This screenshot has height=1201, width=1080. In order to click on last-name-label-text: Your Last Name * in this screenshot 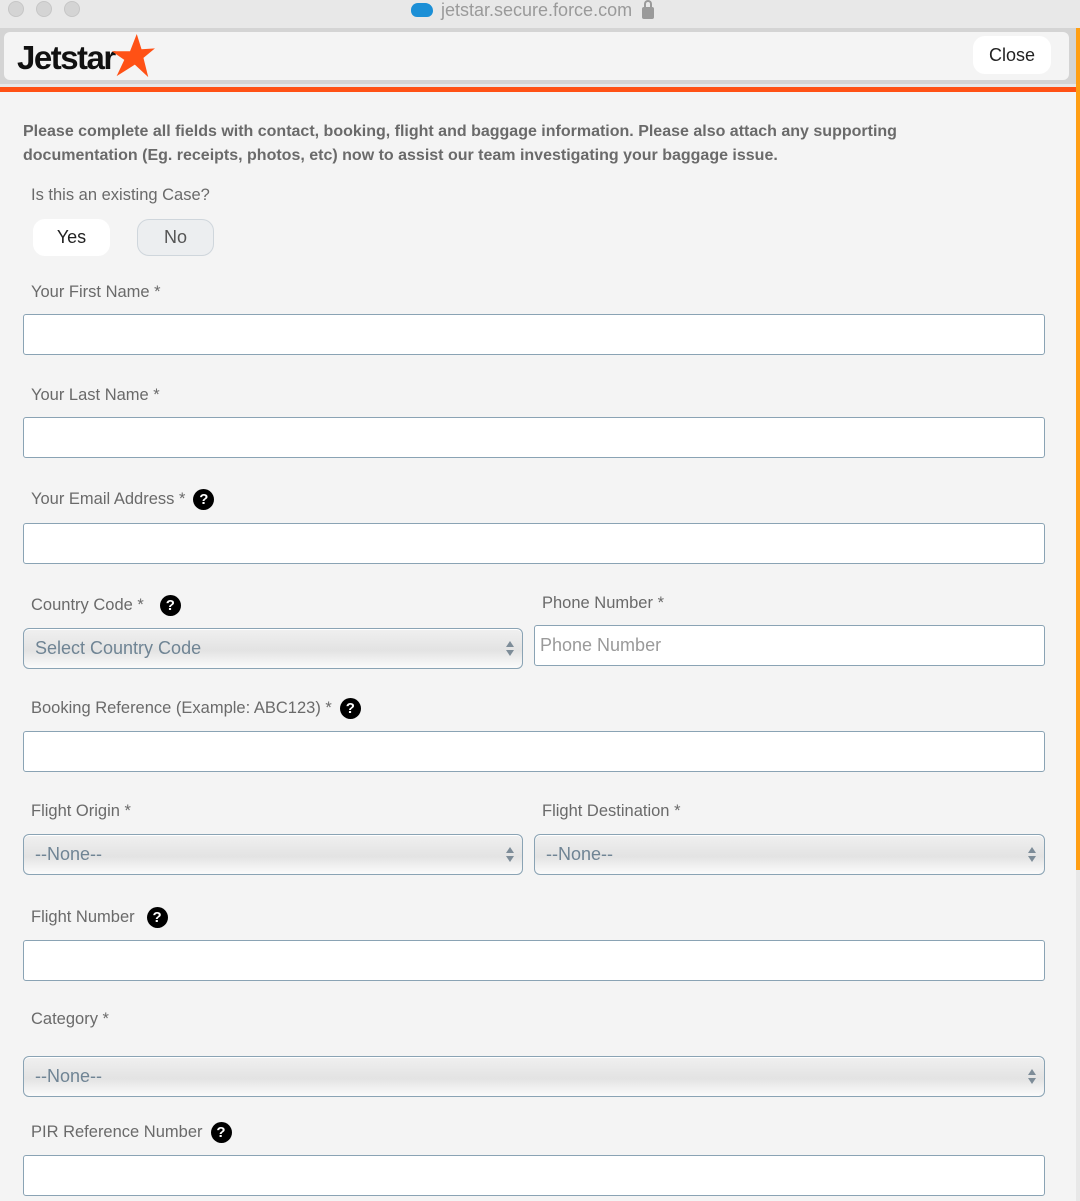, I will do `click(95, 395)`.